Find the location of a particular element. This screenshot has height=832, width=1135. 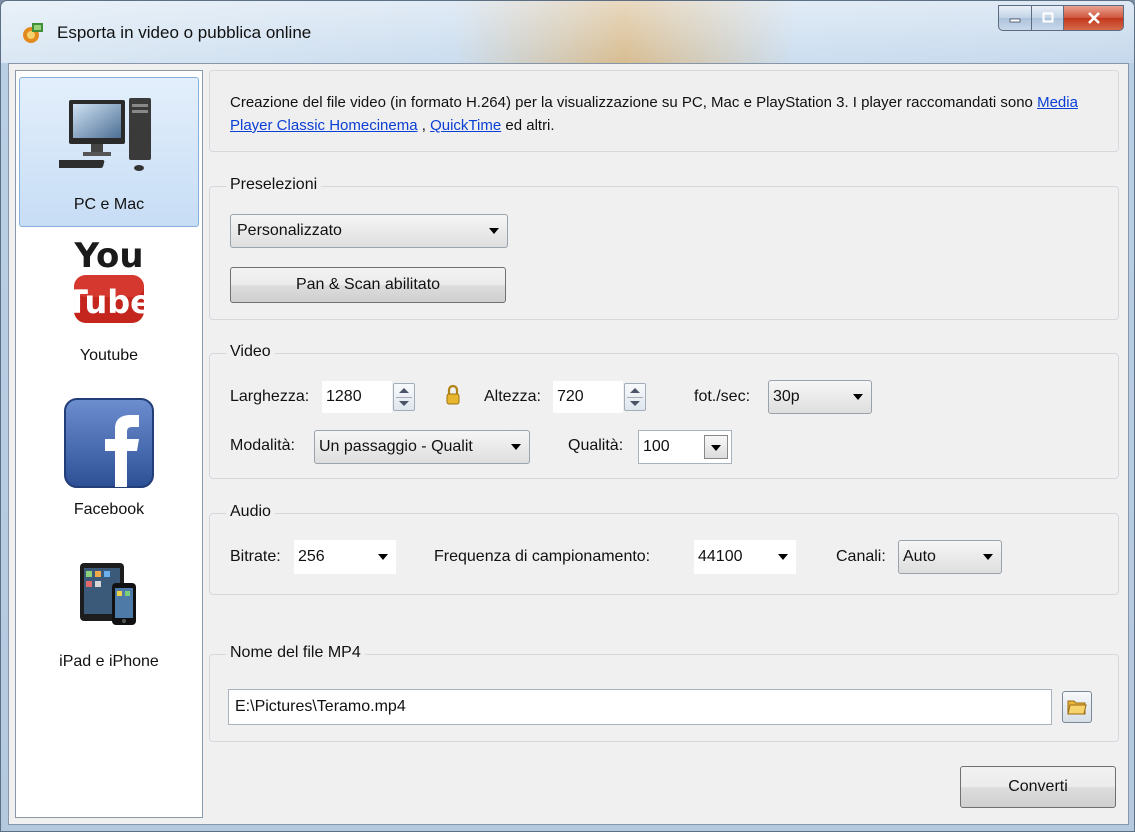

sidebar-item-label: PC e Mac is located at coordinates (109, 204).